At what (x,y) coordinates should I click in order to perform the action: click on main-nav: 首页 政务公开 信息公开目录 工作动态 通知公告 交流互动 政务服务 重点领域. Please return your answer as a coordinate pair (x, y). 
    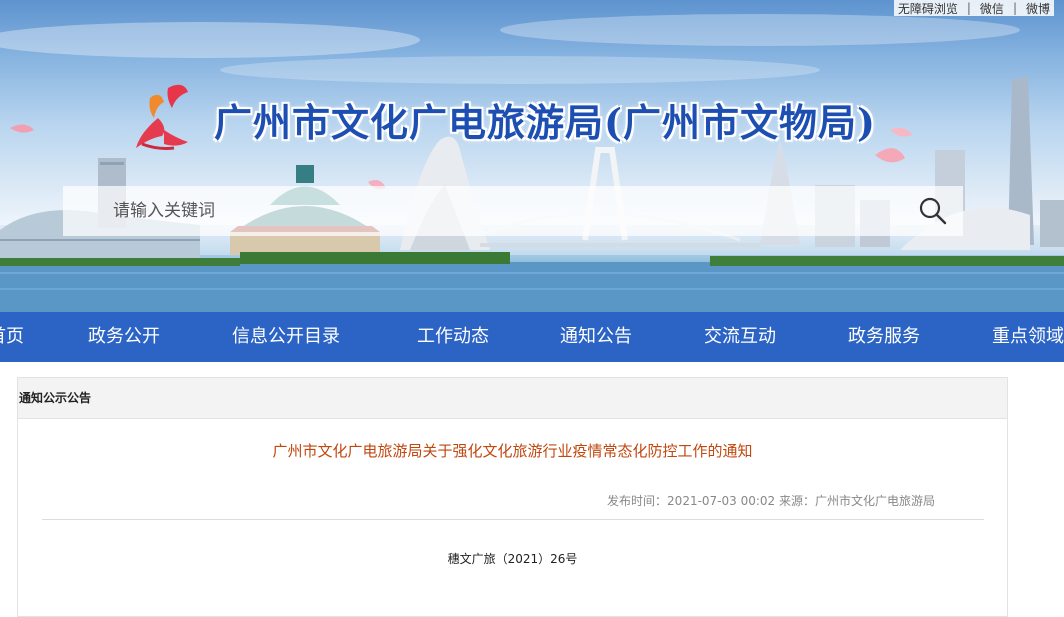
    Looking at the image, I should click on (532, 337).